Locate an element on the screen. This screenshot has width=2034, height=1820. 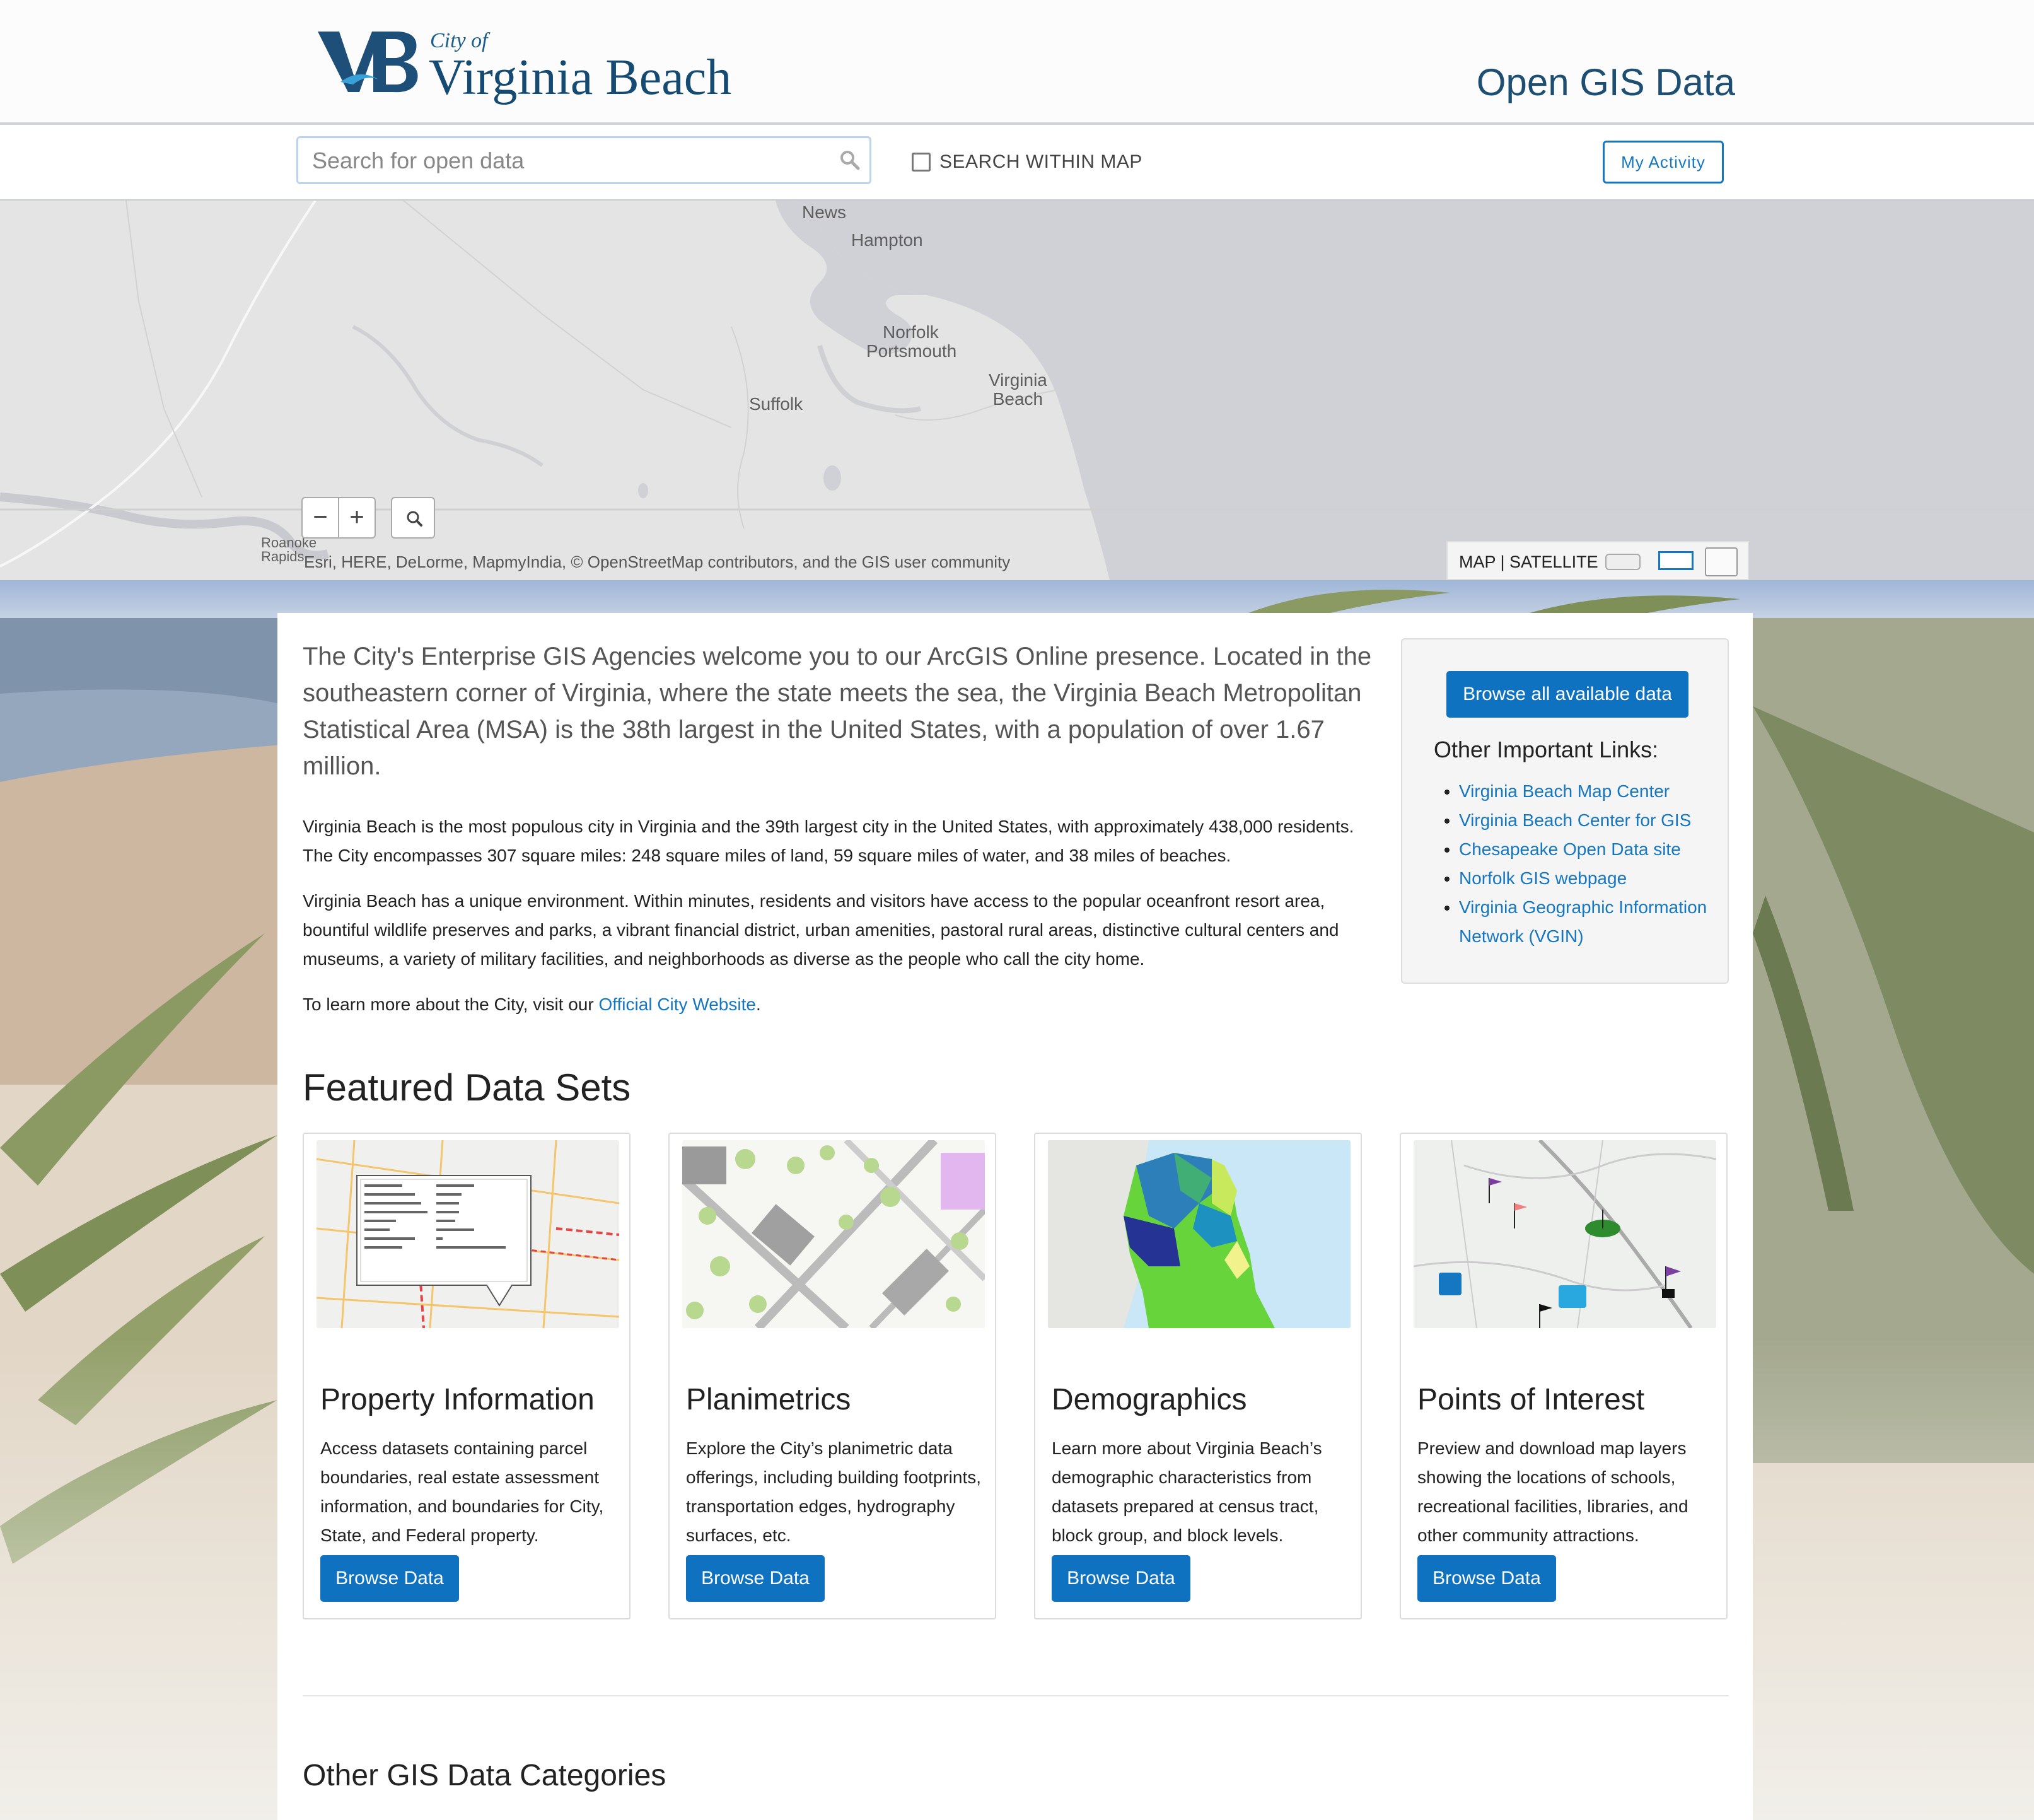
browse-all-data-button: Browse all available data is located at coordinates (1567, 694).